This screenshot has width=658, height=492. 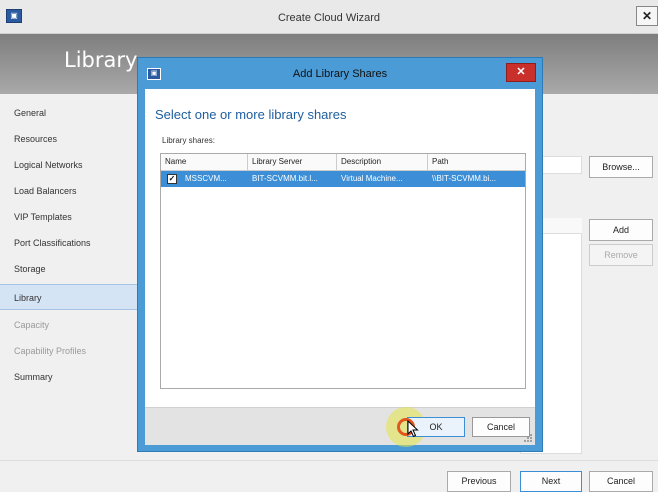 I want to click on wizard-titlebar: ▣ Create Cloud Wizard ✕, so click(x=329, y=17).